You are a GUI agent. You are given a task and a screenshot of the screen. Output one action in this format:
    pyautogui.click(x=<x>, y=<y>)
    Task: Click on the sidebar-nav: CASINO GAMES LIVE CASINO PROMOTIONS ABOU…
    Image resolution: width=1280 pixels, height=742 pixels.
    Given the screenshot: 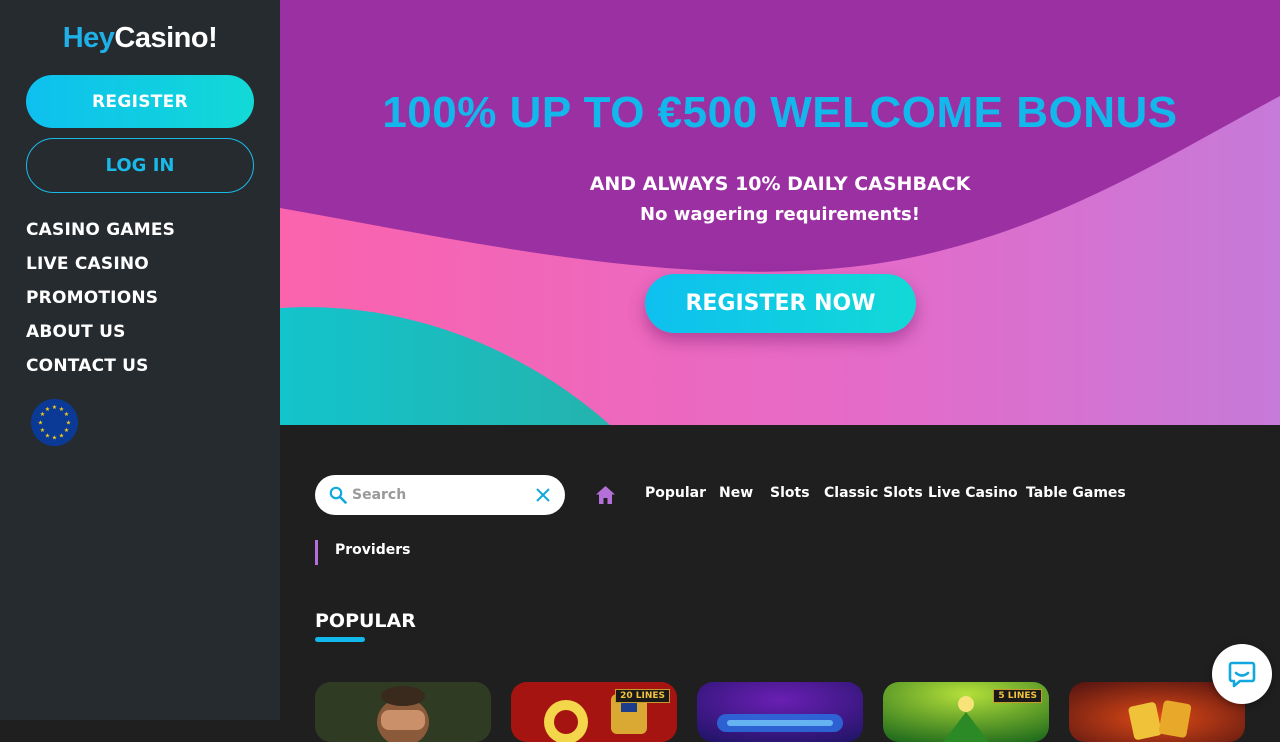 What is the action you would take?
    pyautogui.click(x=100, y=303)
    